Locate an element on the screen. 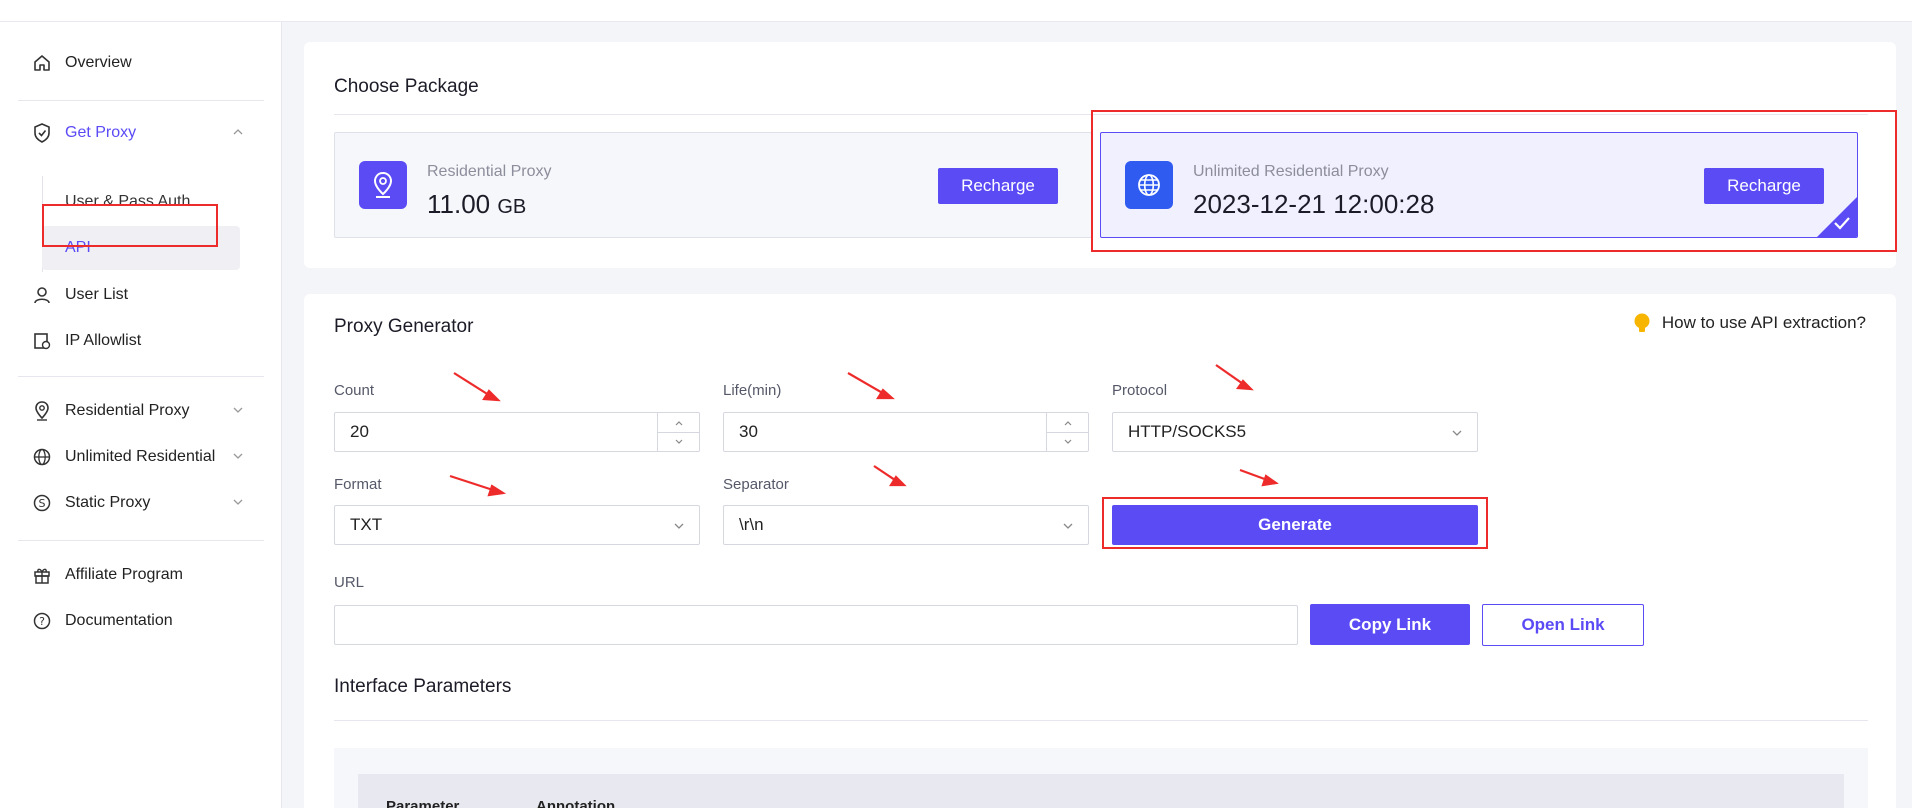 The width and height of the screenshot is (1912, 808). annotation-arrows is located at coordinates (864, 430).